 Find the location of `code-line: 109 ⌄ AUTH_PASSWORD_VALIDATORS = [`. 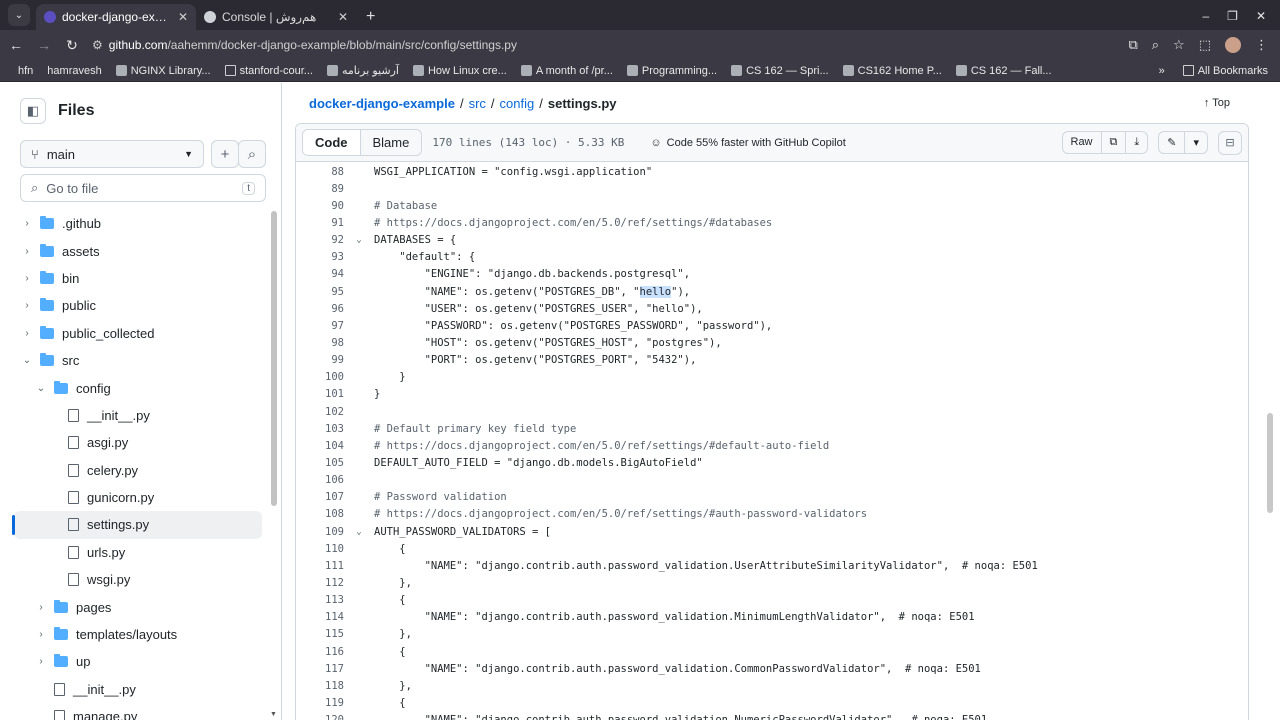

code-line: 109 ⌄ AUTH_PASSWORD_VALIDATORS = [ is located at coordinates (772, 531).